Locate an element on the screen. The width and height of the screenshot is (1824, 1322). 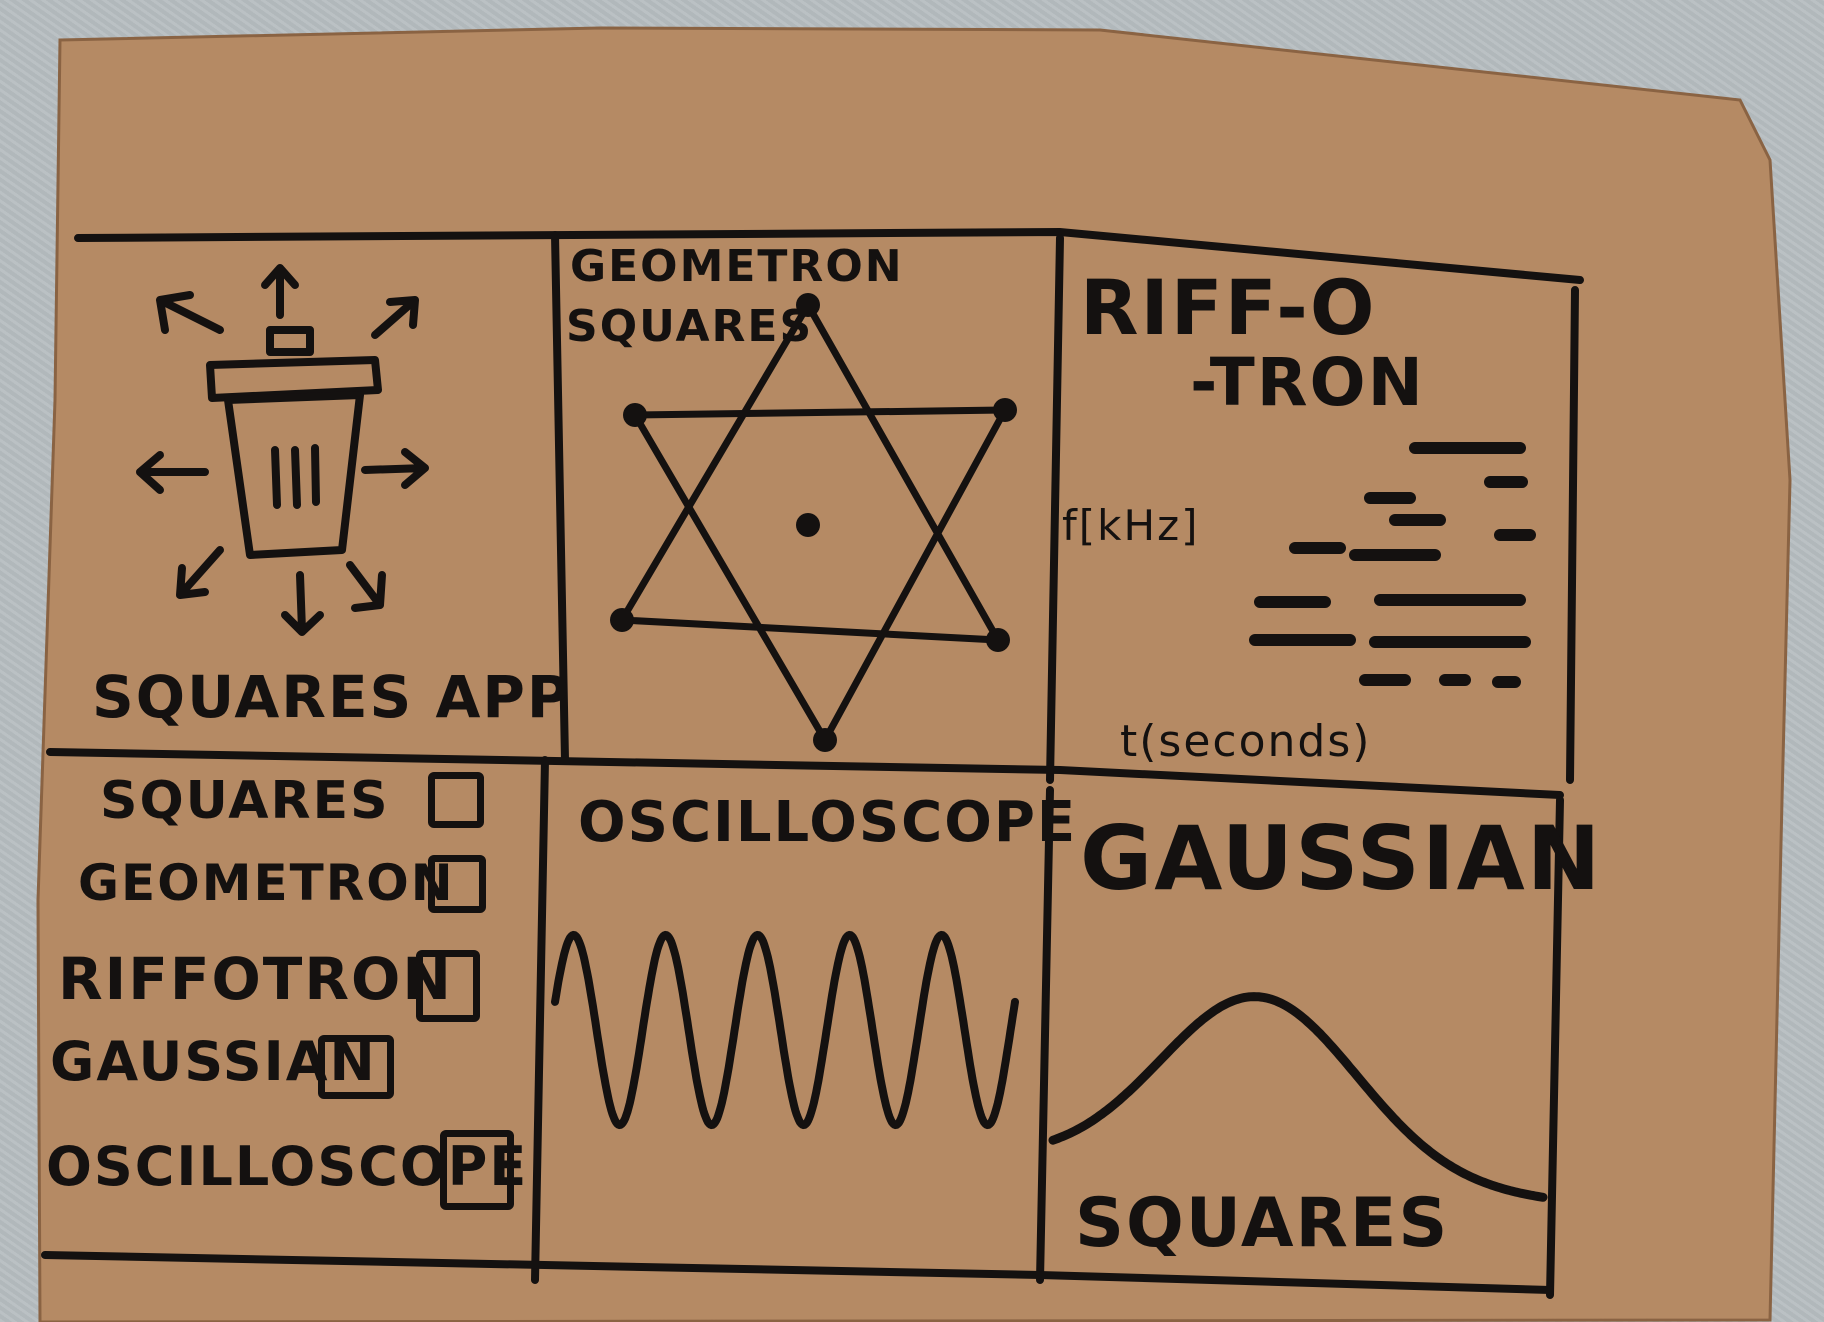
trash-lid-handle is located at coordinates (290, 341).